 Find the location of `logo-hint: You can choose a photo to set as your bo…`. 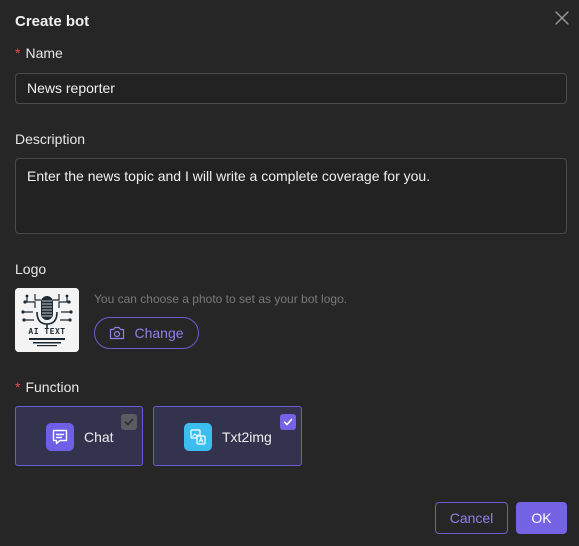

logo-hint: You can choose a photo to set as your bo… is located at coordinates (221, 299).